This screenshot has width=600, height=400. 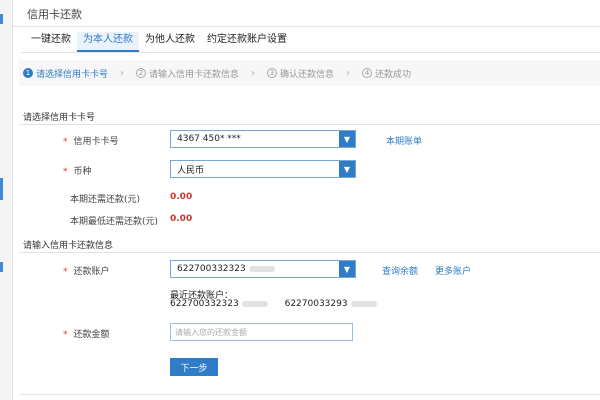 I want to click on repay-account-select: 622700332323 ▼, so click(x=263, y=269).